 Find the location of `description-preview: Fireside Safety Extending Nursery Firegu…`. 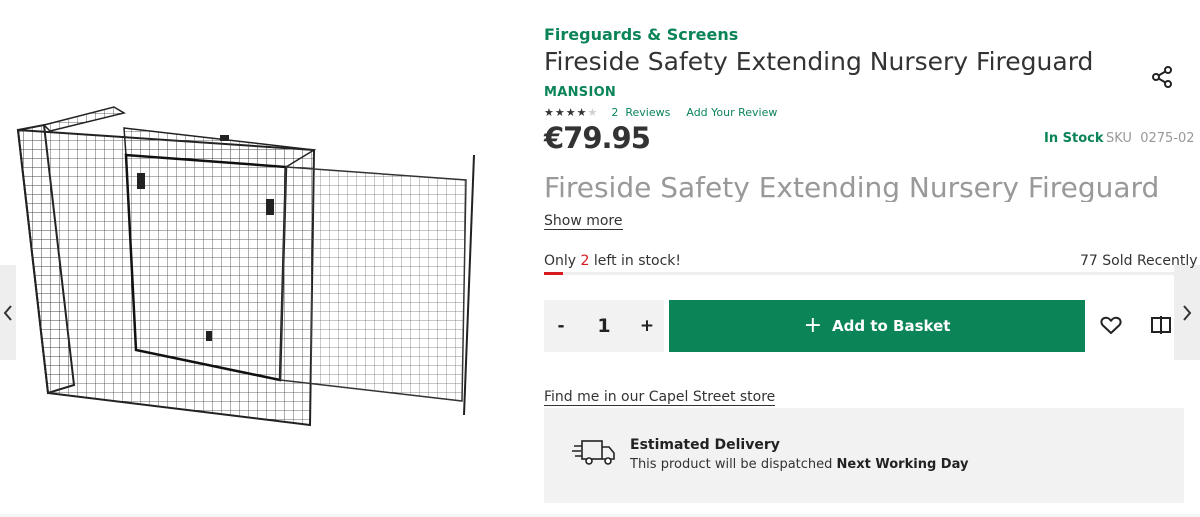

description-preview: Fireside Safety Extending Nursery Firegu… is located at coordinates (864, 185).